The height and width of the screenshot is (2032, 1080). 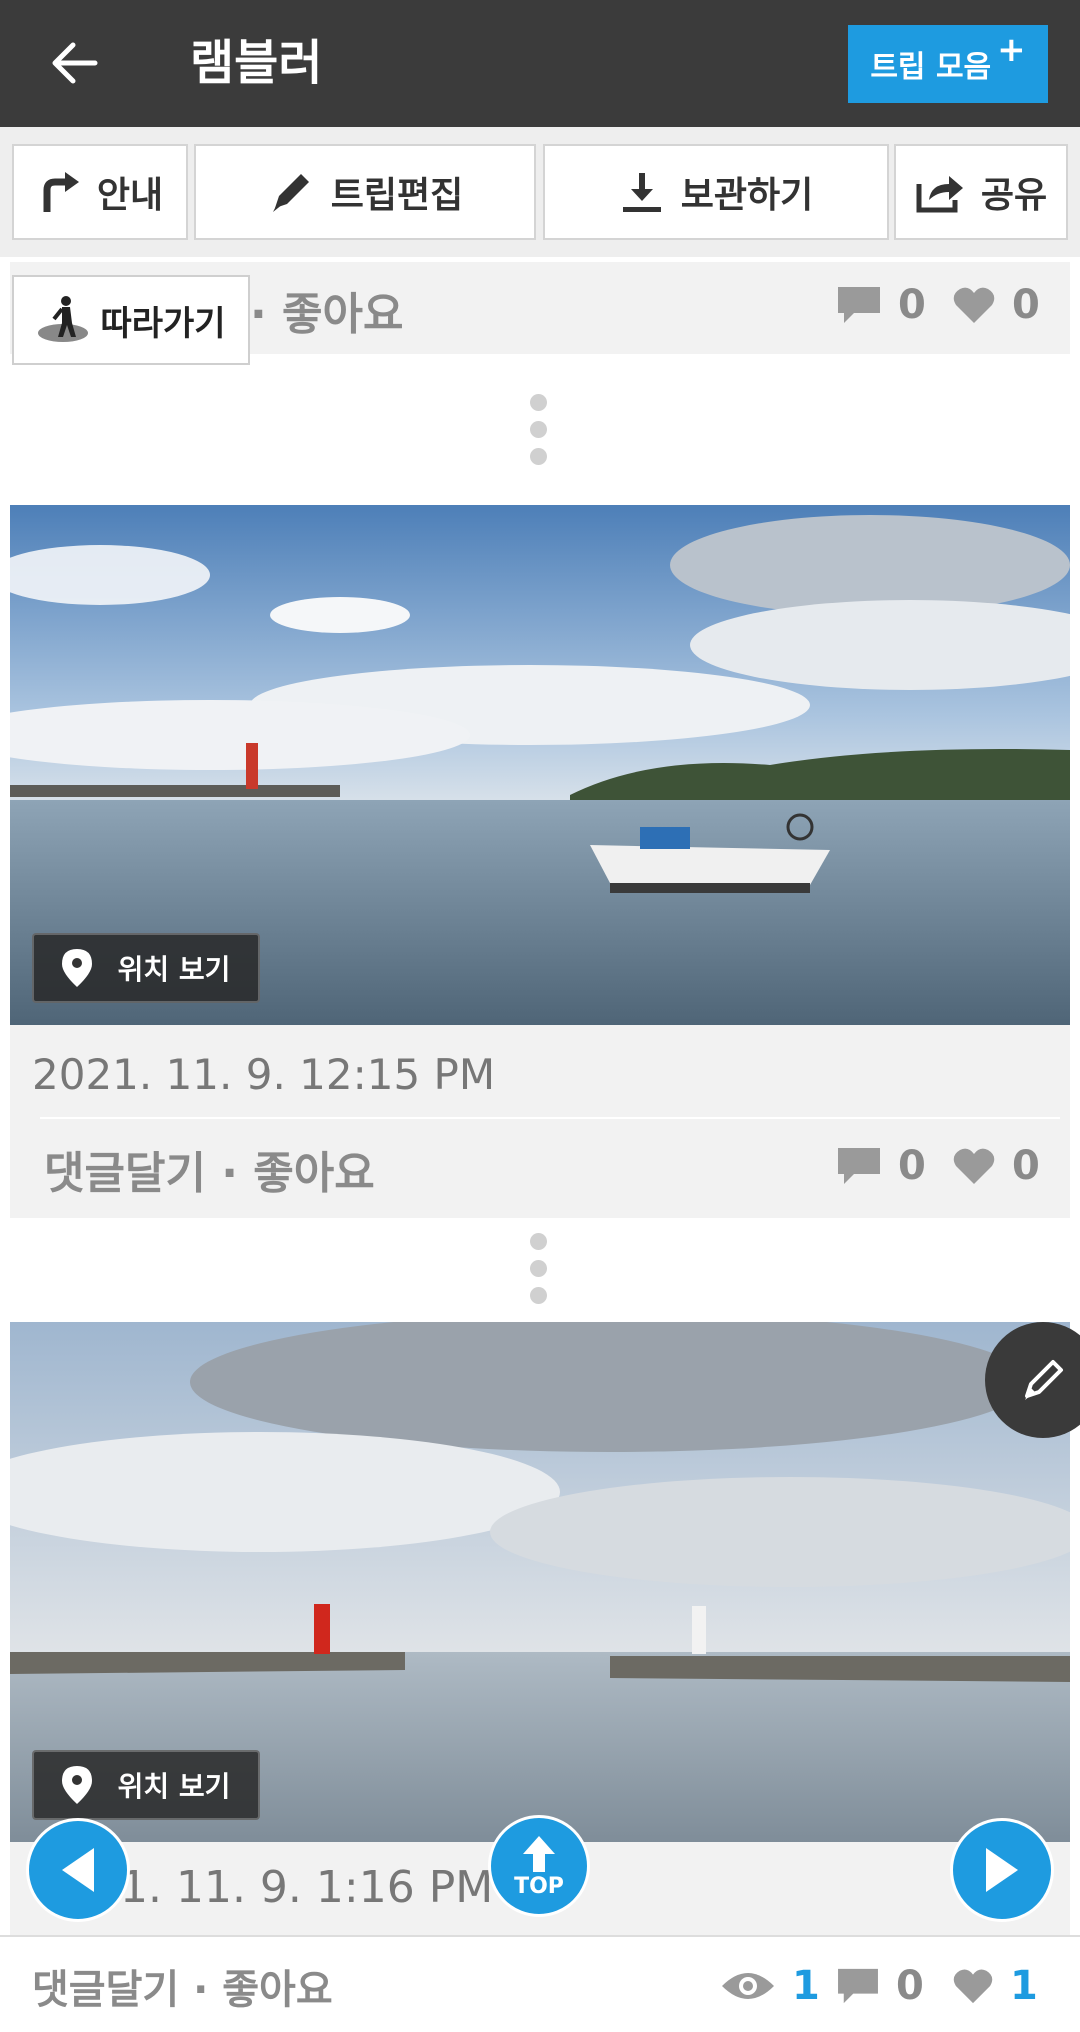 I want to click on turn-right-icon, so click(x=61, y=192).